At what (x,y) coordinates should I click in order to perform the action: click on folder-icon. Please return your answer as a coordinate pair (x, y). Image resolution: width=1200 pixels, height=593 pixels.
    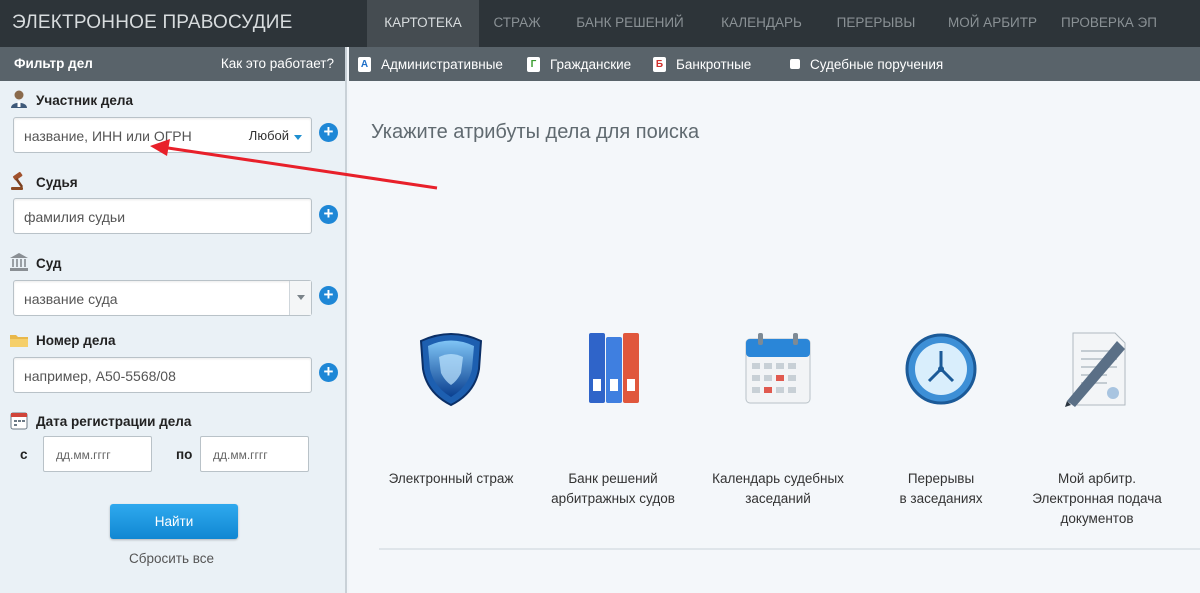
    Looking at the image, I should click on (19, 341).